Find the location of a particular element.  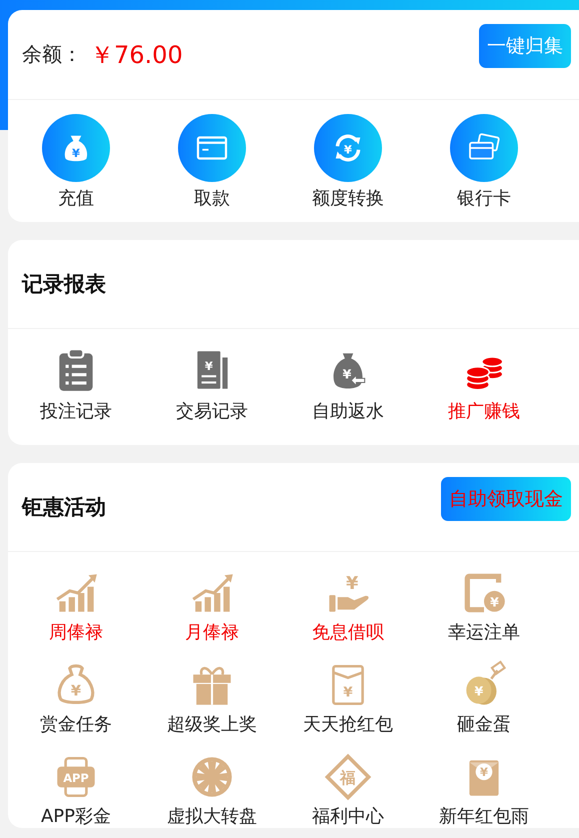

section-title: 记录报表 is located at coordinates (64, 284).